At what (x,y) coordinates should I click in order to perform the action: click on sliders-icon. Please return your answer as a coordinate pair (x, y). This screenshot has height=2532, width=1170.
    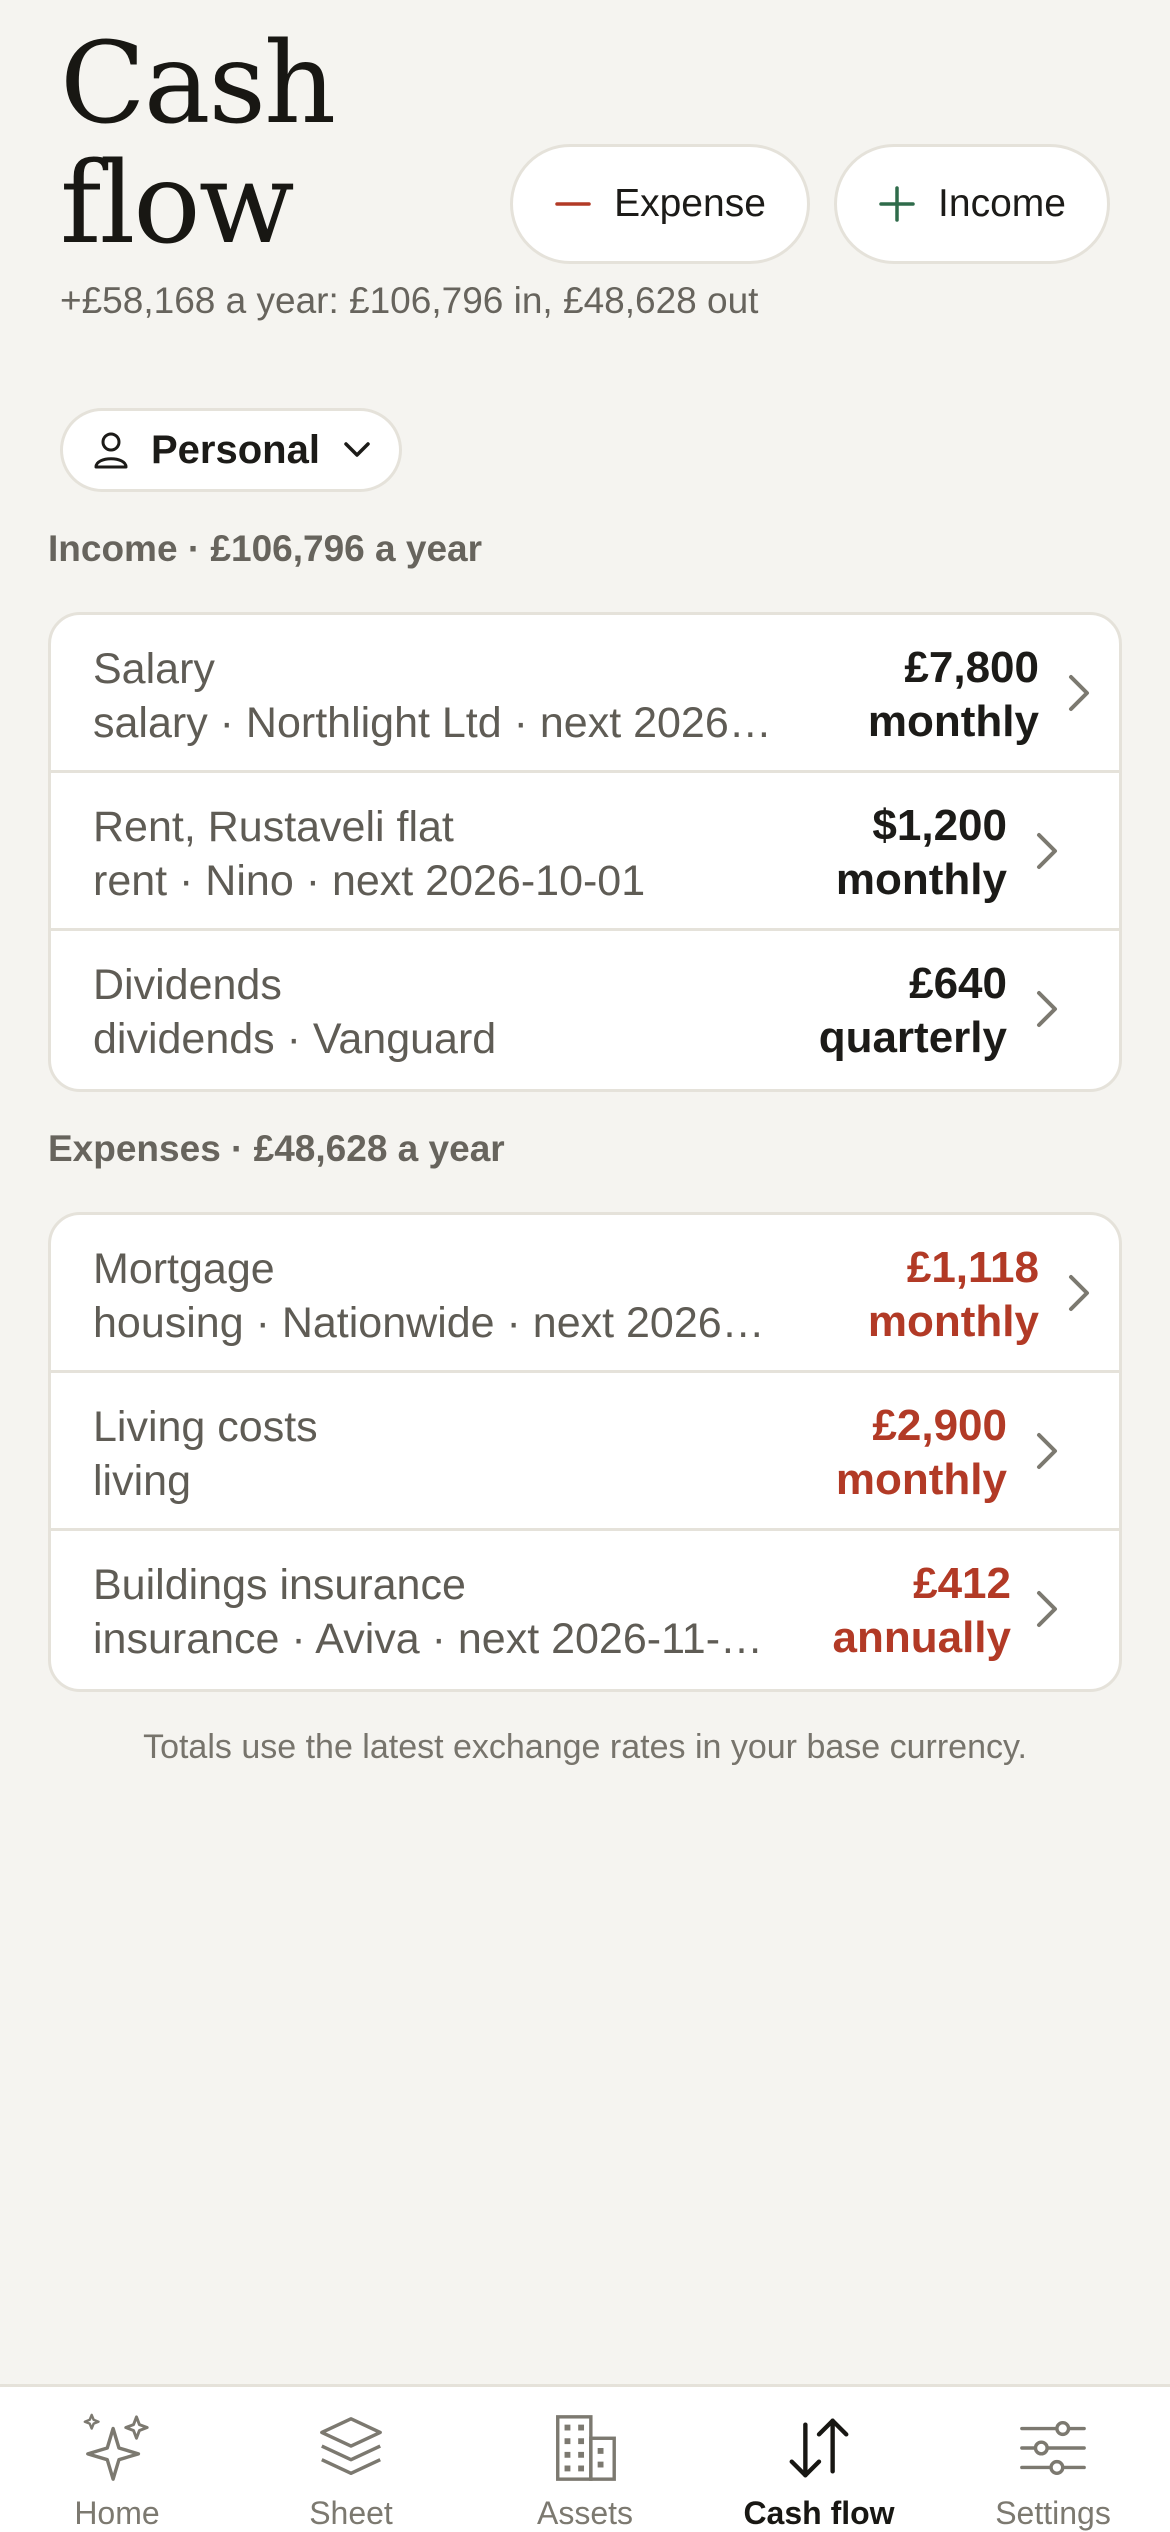
    Looking at the image, I should click on (1053, 2448).